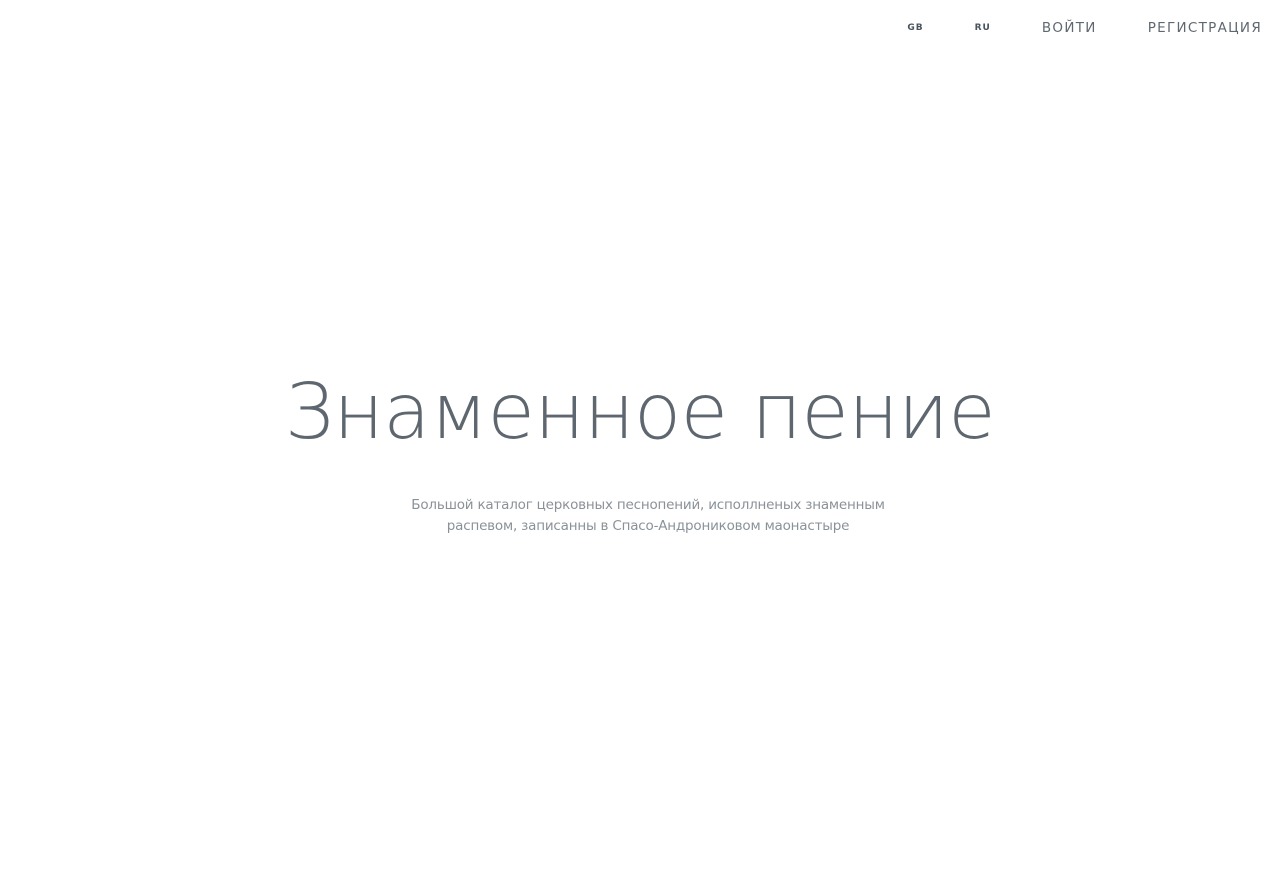 The height and width of the screenshot is (880, 1280). Describe the element at coordinates (1205, 28) in the screenshot. I see `register-link: РЕГИСТРАЦИЯ` at that location.